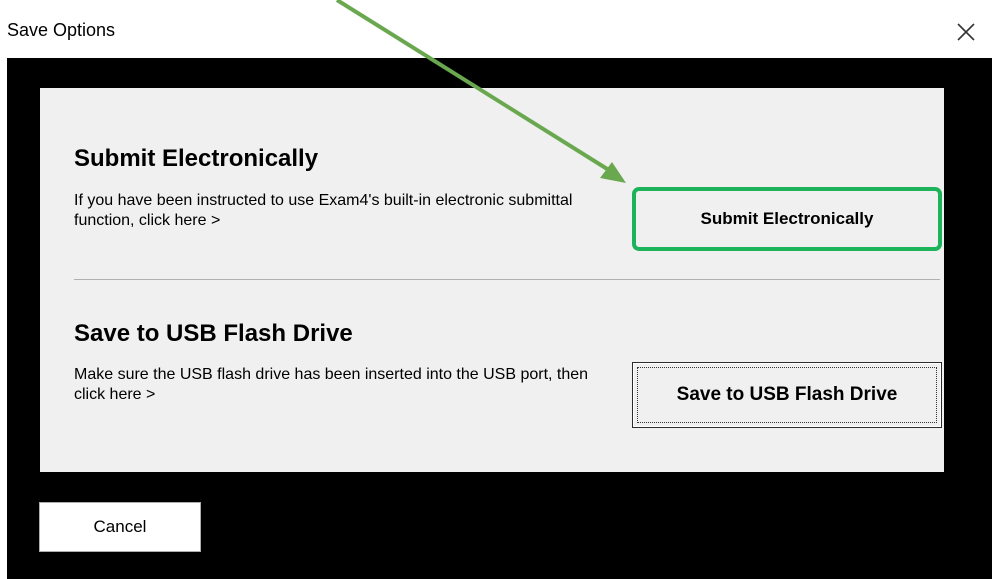 This screenshot has width=992, height=579. I want to click on cancel-button: Cancel, so click(120, 527).